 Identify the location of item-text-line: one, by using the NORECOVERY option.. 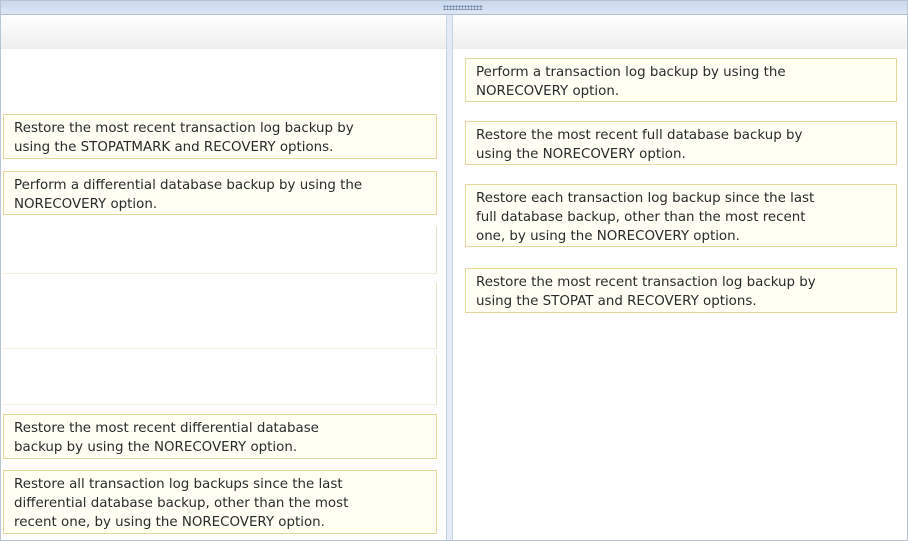
(608, 236).